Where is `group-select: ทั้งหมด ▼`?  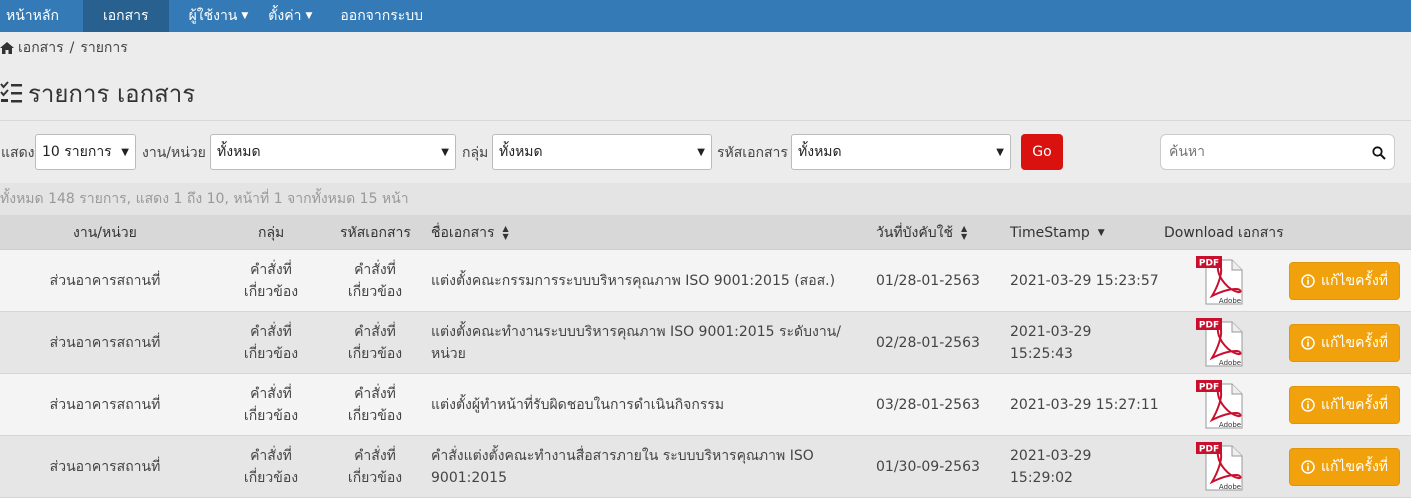
group-select: ทั้งหมด ▼ is located at coordinates (602, 152).